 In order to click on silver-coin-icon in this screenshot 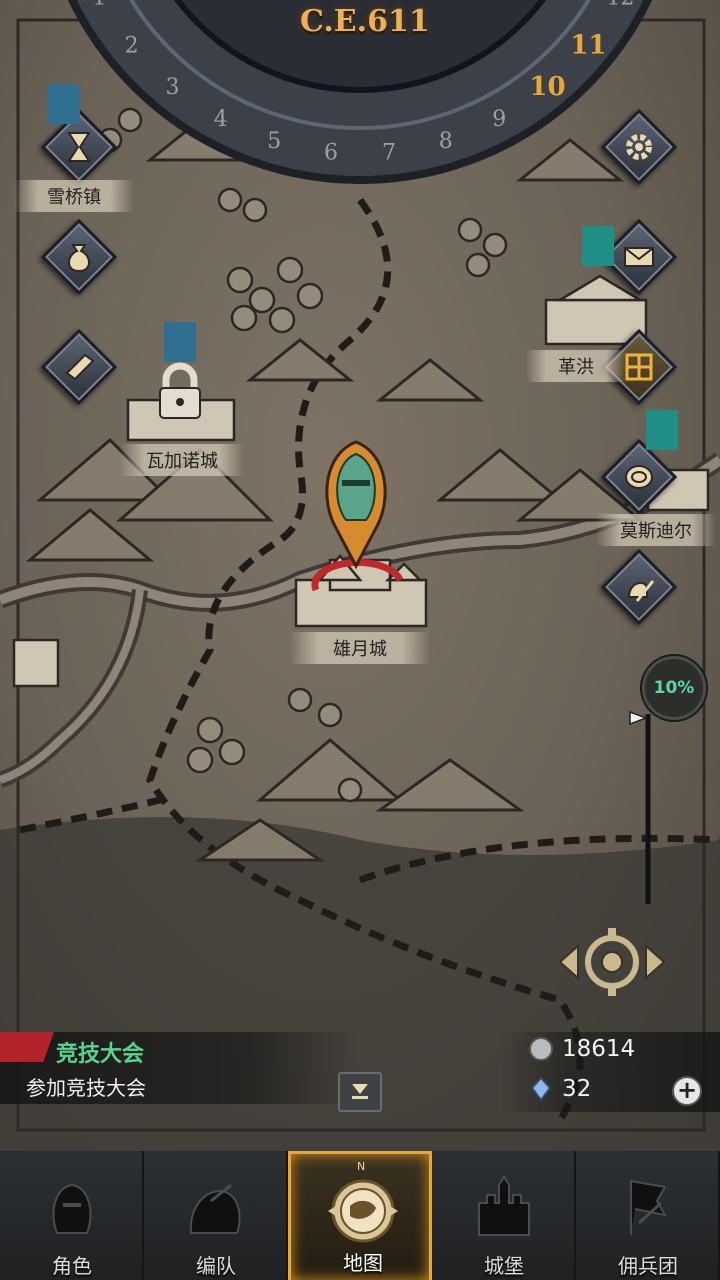, I will do `click(541, 1049)`.